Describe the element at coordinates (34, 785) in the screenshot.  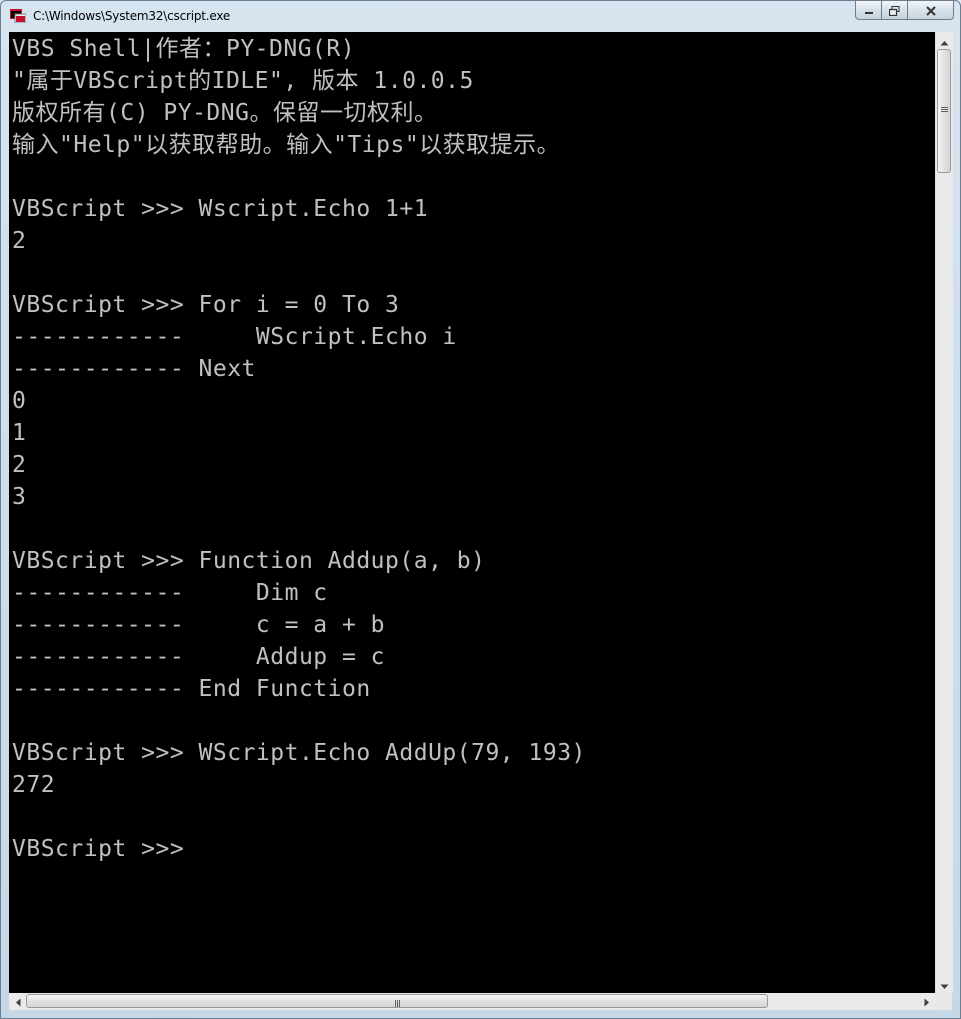
I see `console-line: 272` at that location.